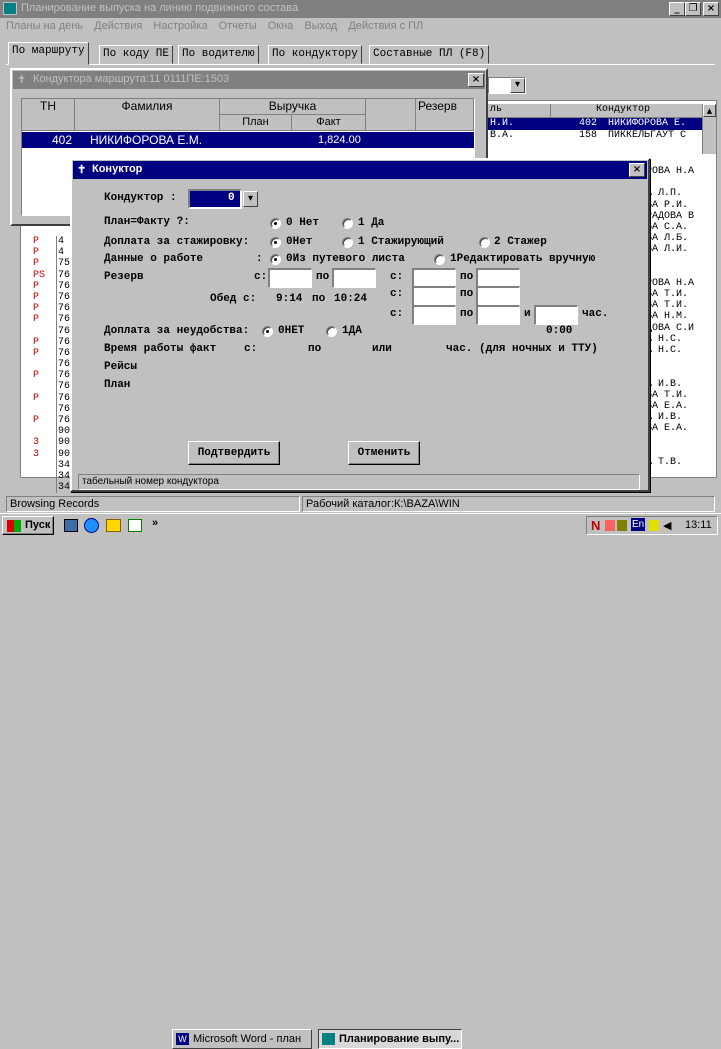 Image resolution: width=721 pixels, height=1049 pixels. What do you see at coordinates (371, 223) in the screenshot?
I see `plan-fact-yes-label: 1 Да` at bounding box center [371, 223].